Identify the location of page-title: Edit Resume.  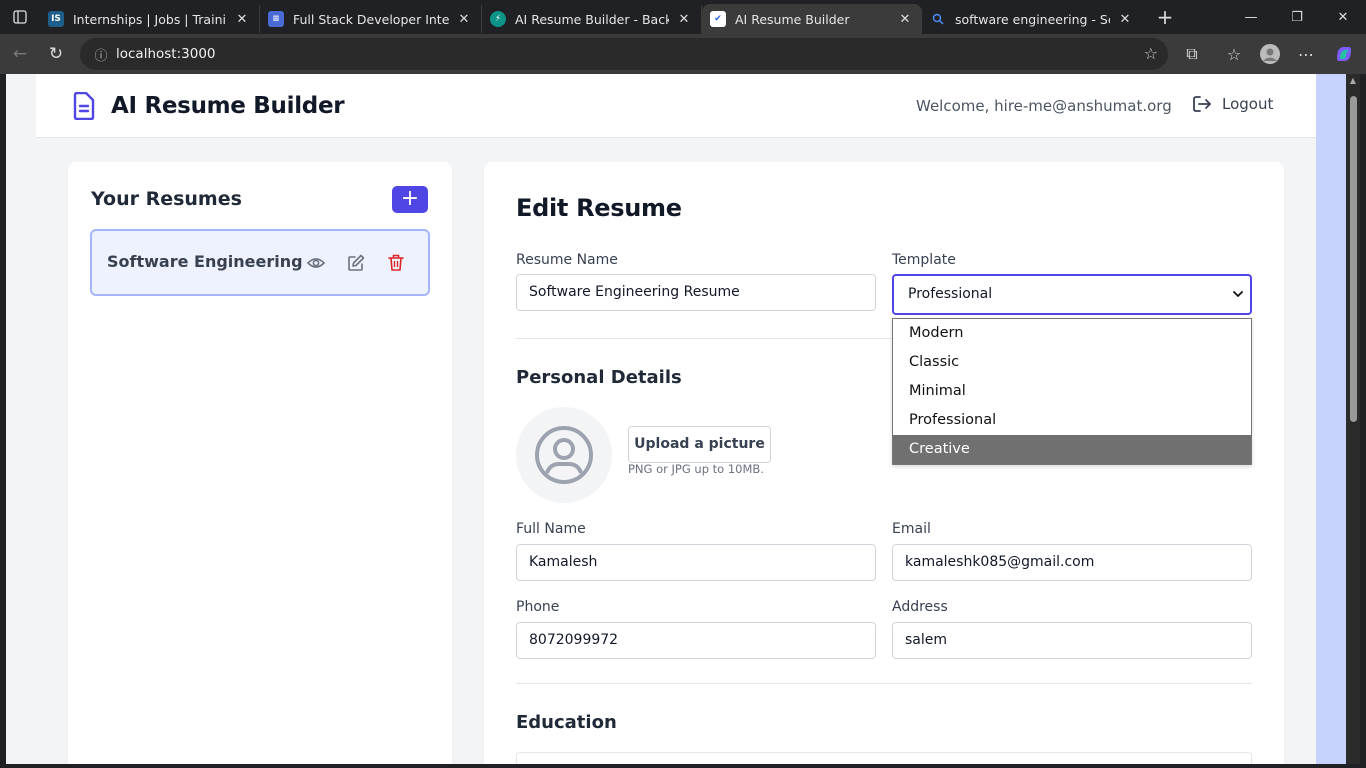
(599, 208).